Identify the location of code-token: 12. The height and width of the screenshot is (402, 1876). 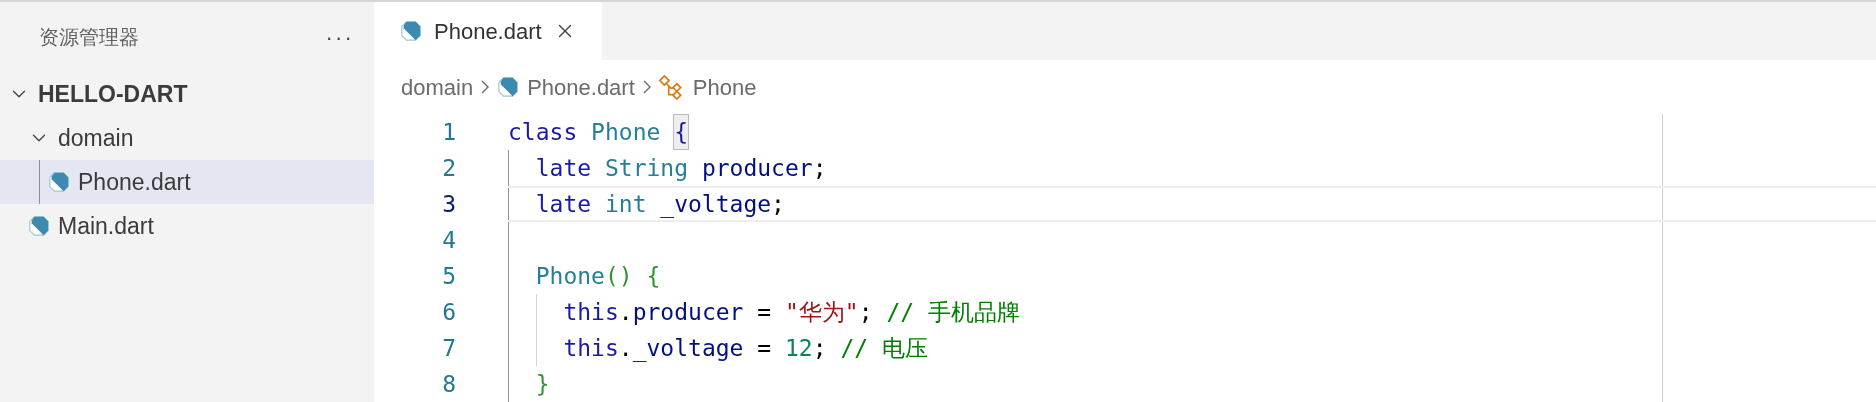
(798, 348).